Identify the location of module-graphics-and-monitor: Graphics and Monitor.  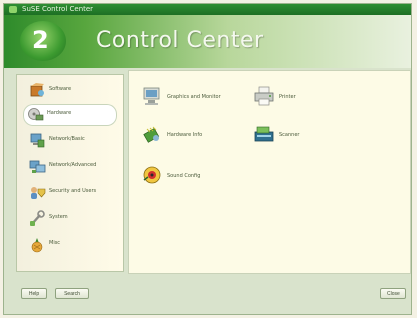
(191, 97).